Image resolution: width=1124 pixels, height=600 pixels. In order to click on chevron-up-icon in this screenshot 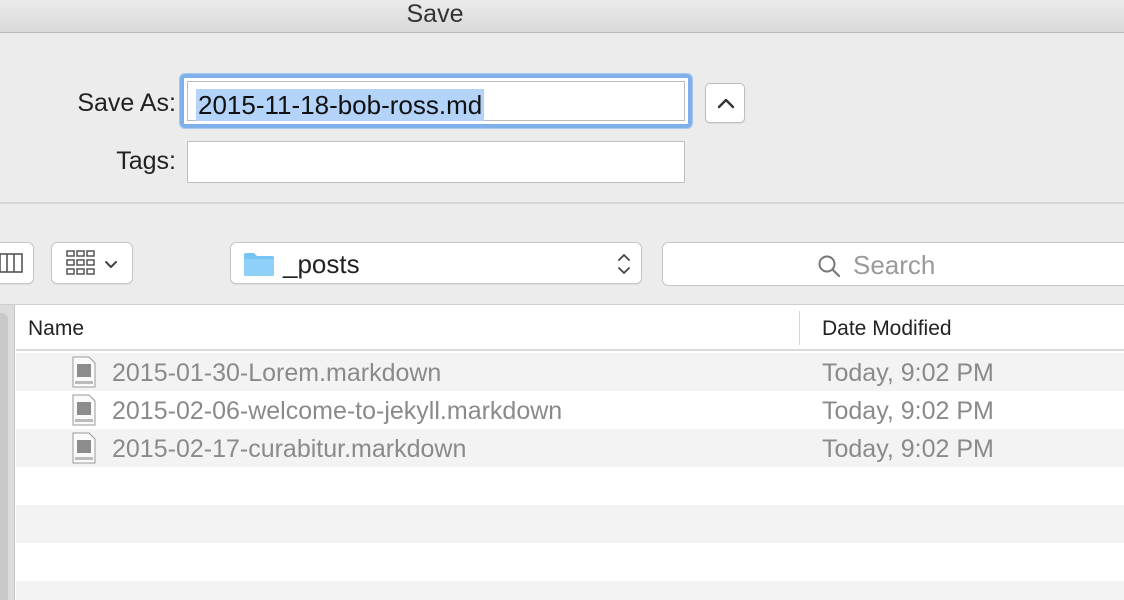, I will do `click(726, 103)`.